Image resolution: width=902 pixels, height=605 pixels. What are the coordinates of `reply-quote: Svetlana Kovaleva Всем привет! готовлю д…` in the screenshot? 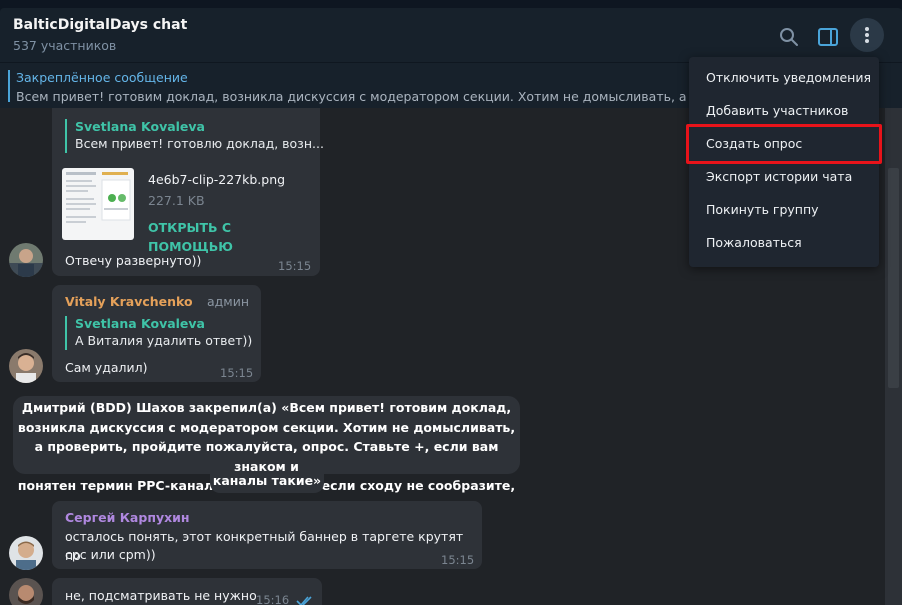 It's located at (194, 136).